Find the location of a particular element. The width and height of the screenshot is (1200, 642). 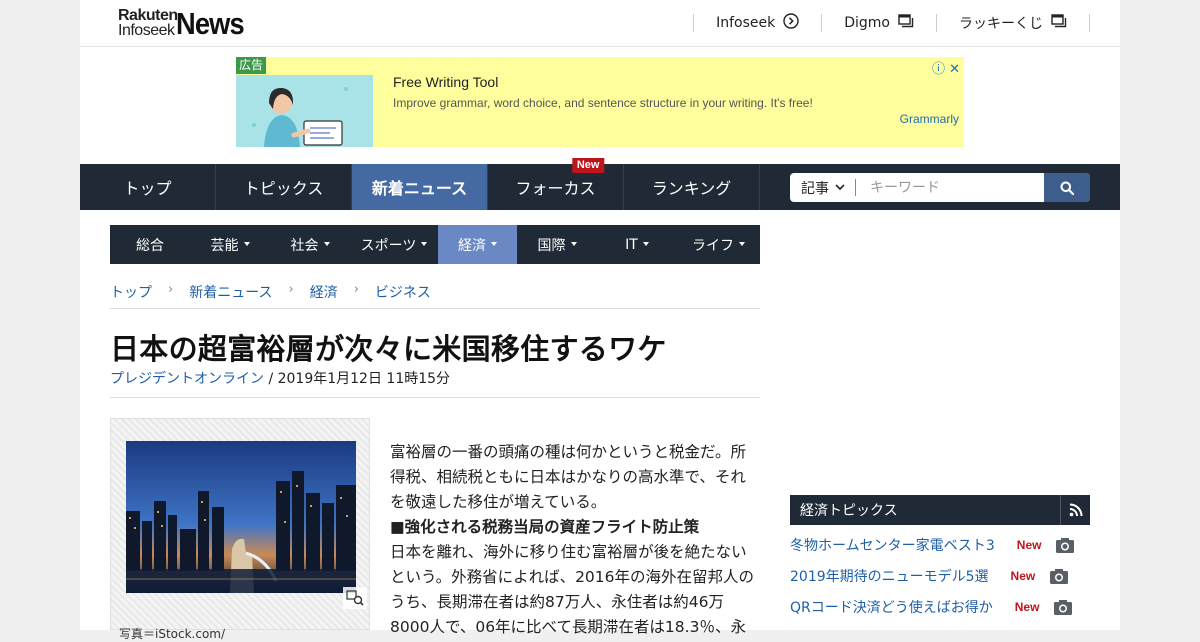

category-economy: 経済 is located at coordinates (477, 244).